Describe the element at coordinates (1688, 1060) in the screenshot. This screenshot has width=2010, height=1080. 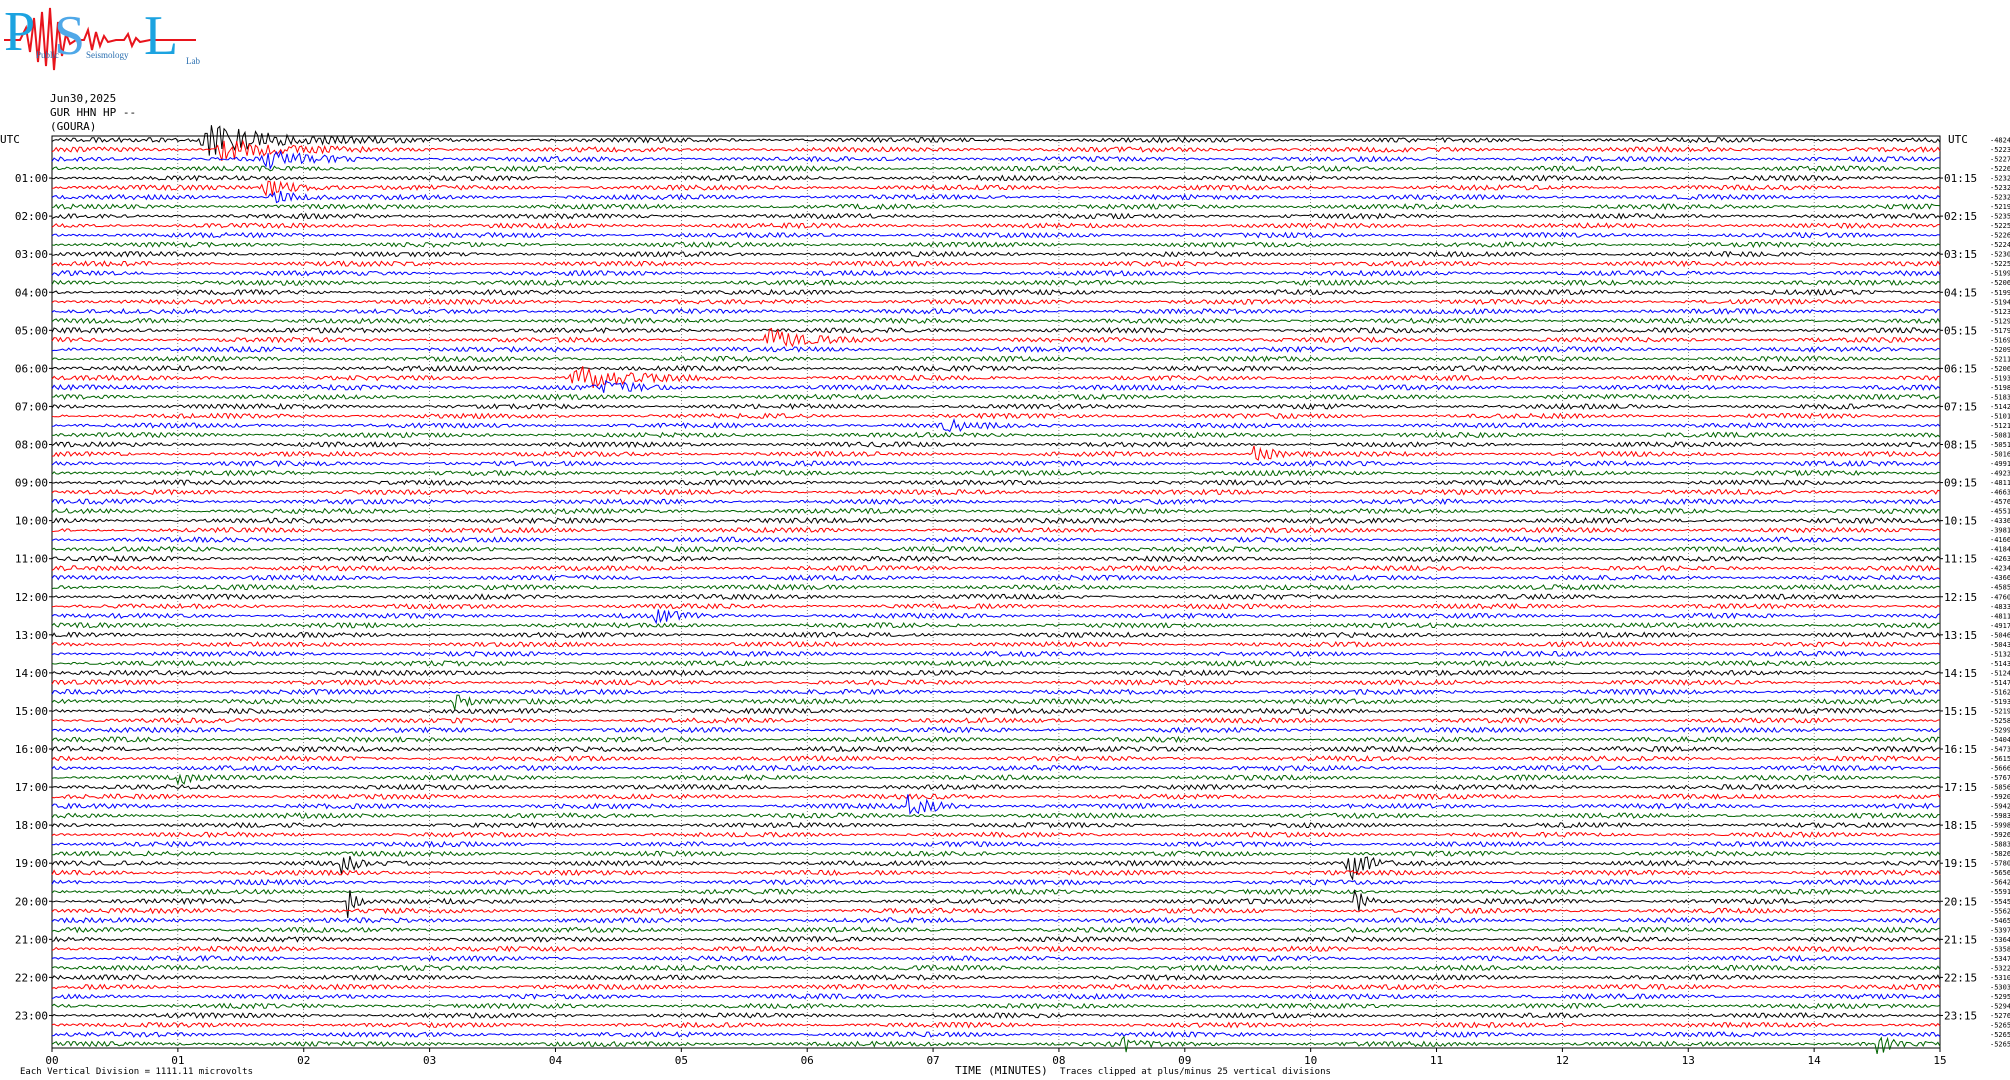
I see `x-tick-label: 13` at that location.